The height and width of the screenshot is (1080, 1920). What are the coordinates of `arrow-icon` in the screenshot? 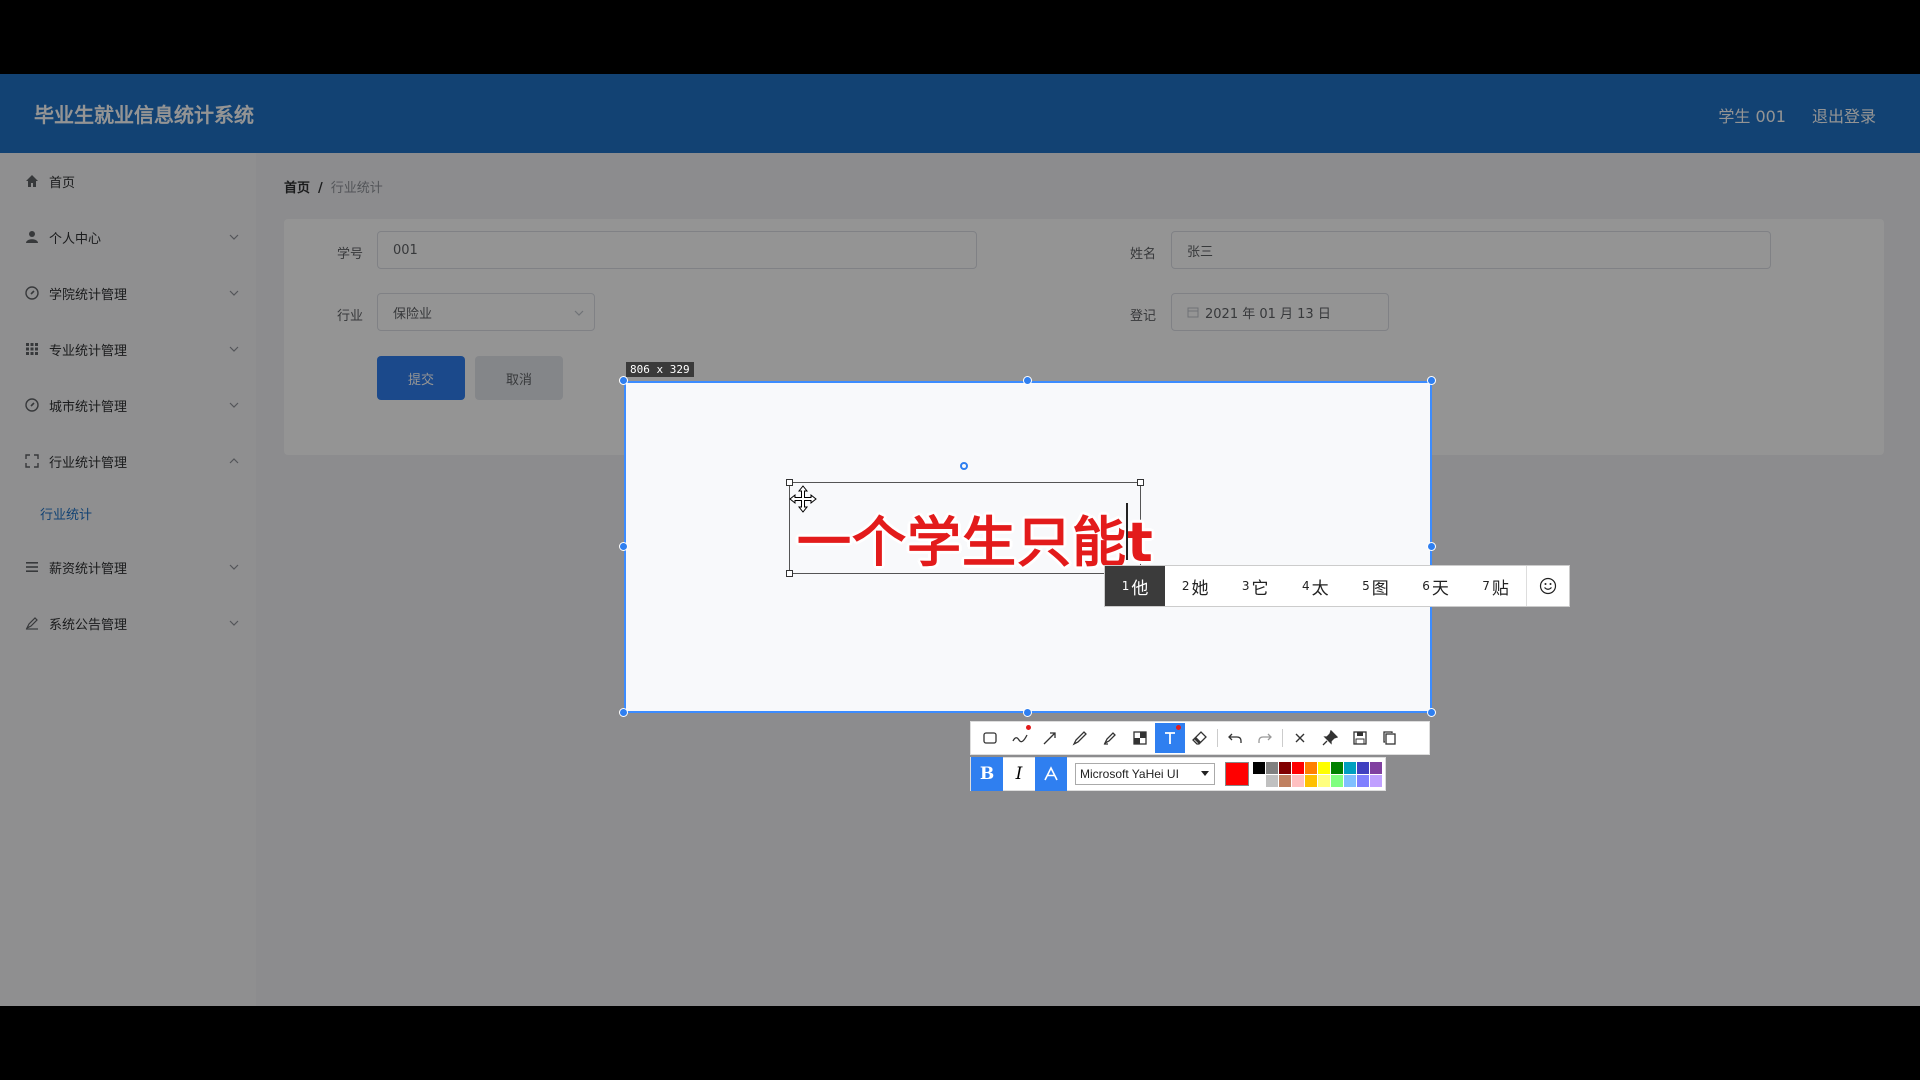 It's located at (1049, 738).